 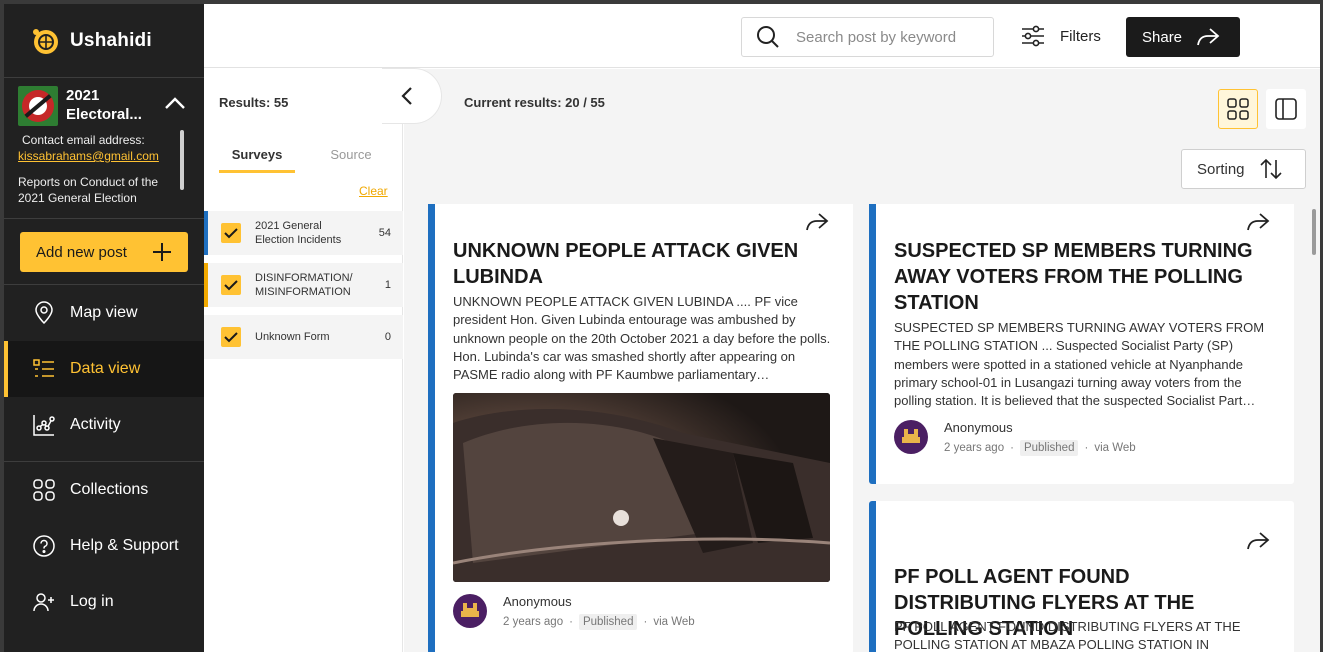 I want to click on survey-label: 2021 General Election Incidents, so click(x=298, y=233).